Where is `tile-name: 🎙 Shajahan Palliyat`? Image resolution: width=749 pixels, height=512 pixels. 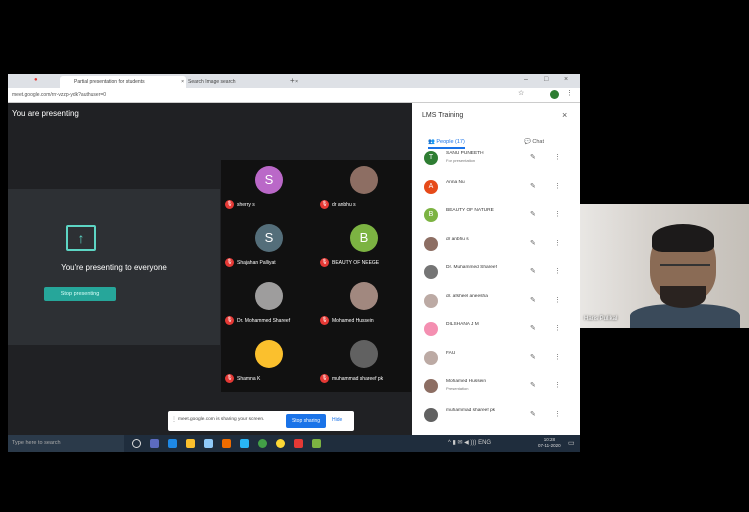
tile-name: 🎙 Shajahan Palliyat is located at coordinates (270, 262).